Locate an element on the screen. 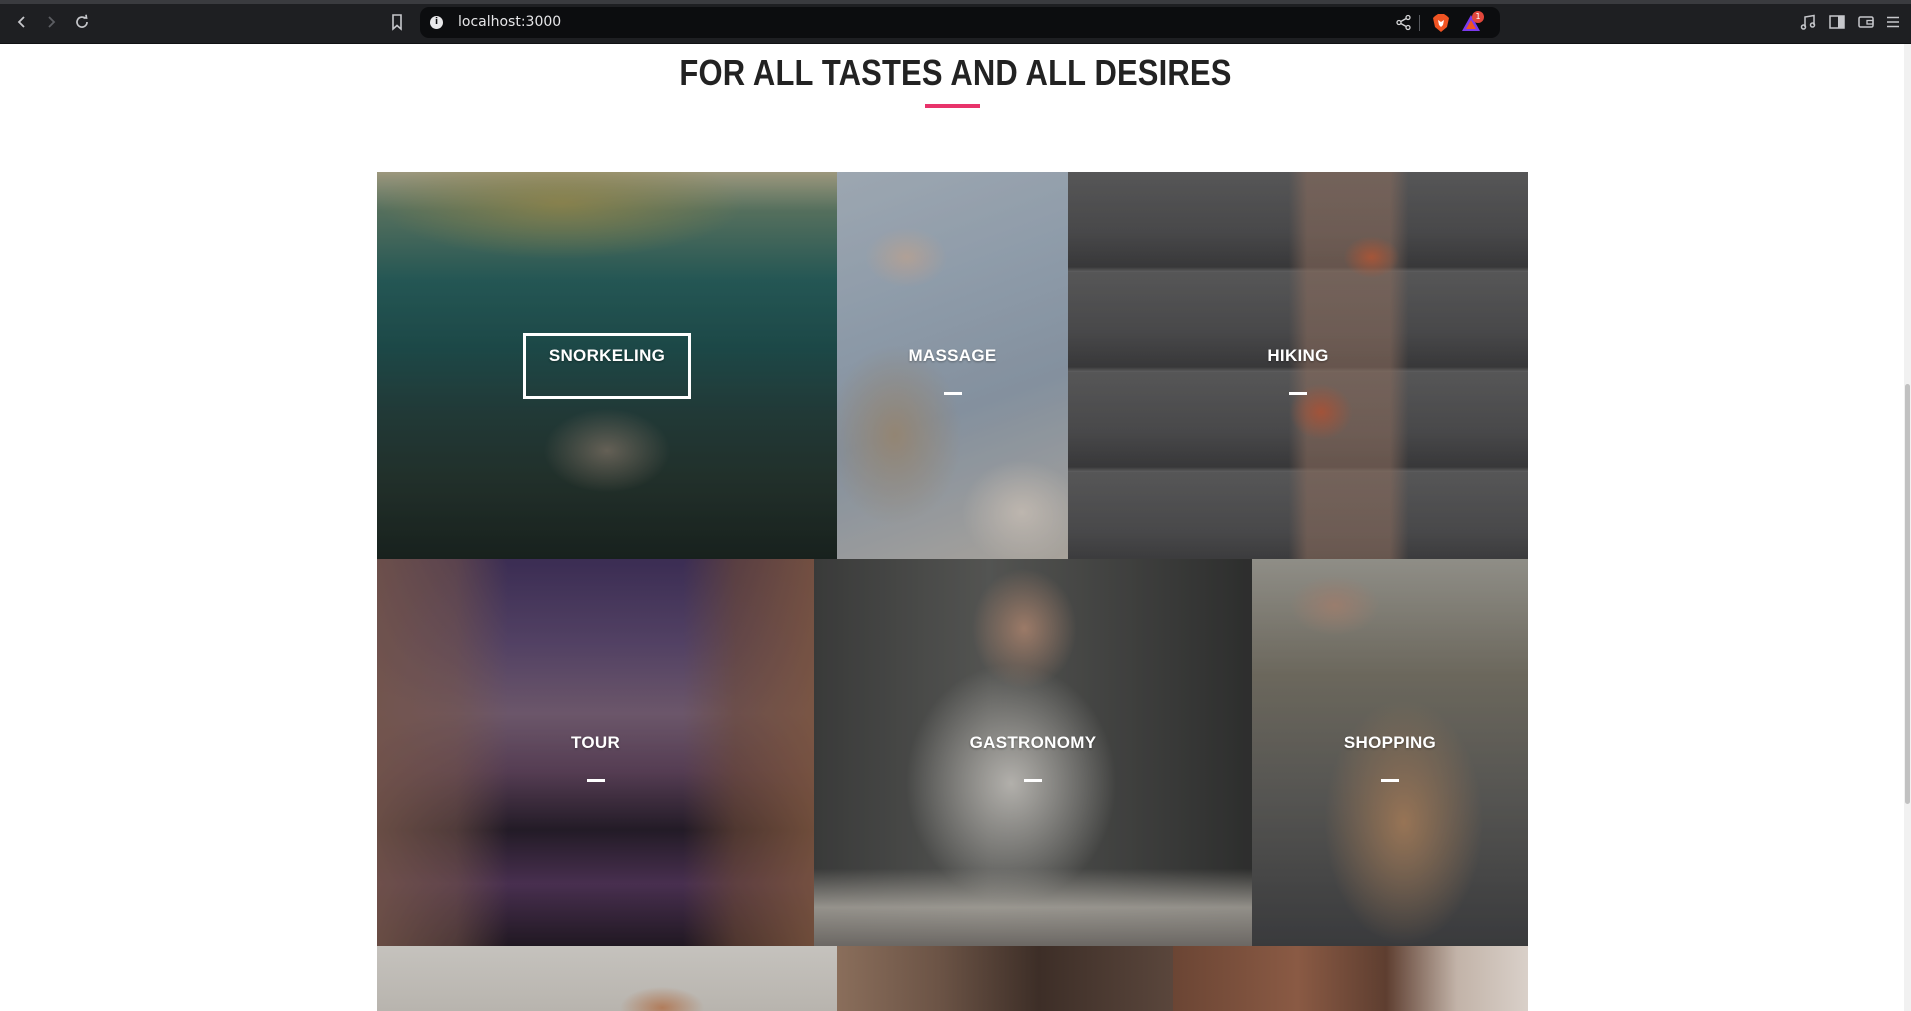 The image size is (1911, 1011). title-underline is located at coordinates (952, 106).